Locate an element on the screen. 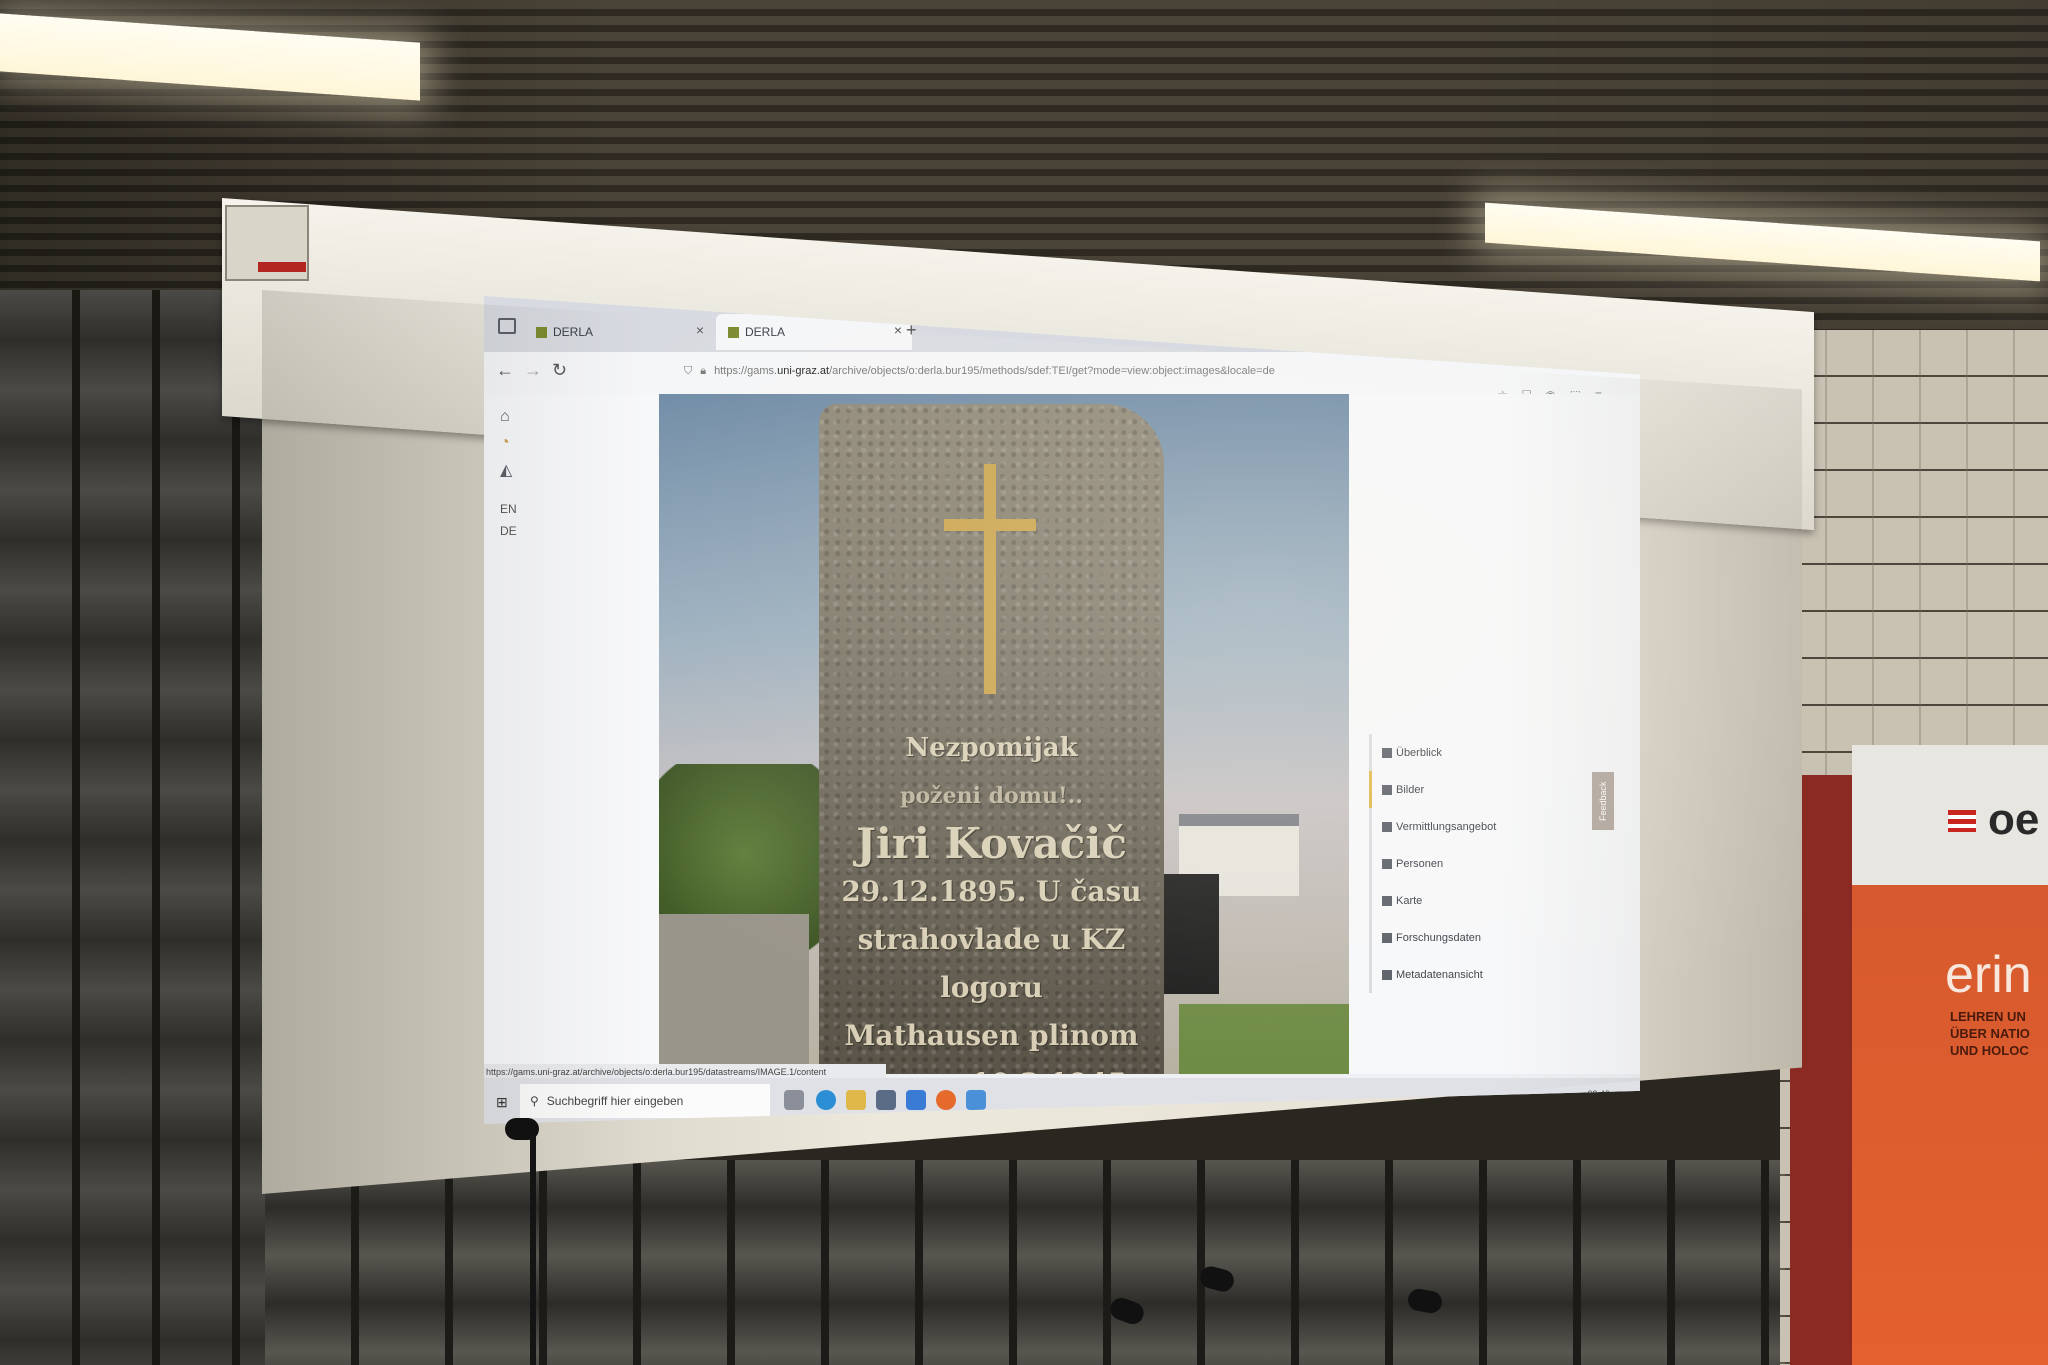 The width and height of the screenshot is (2048, 1365). tab-overview-icon is located at coordinates (507, 326).